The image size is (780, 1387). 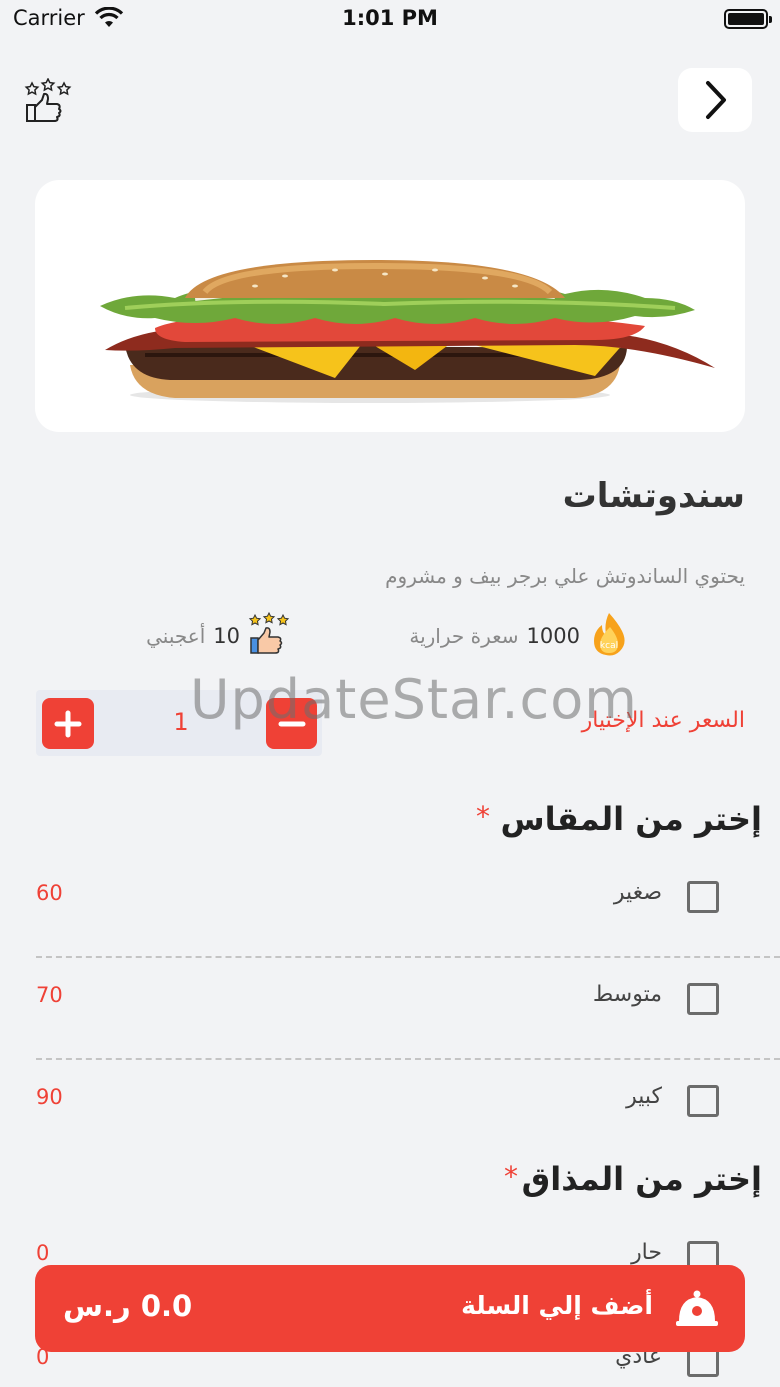 What do you see at coordinates (43, 1253) in the screenshot?
I see `option-price: 0` at bounding box center [43, 1253].